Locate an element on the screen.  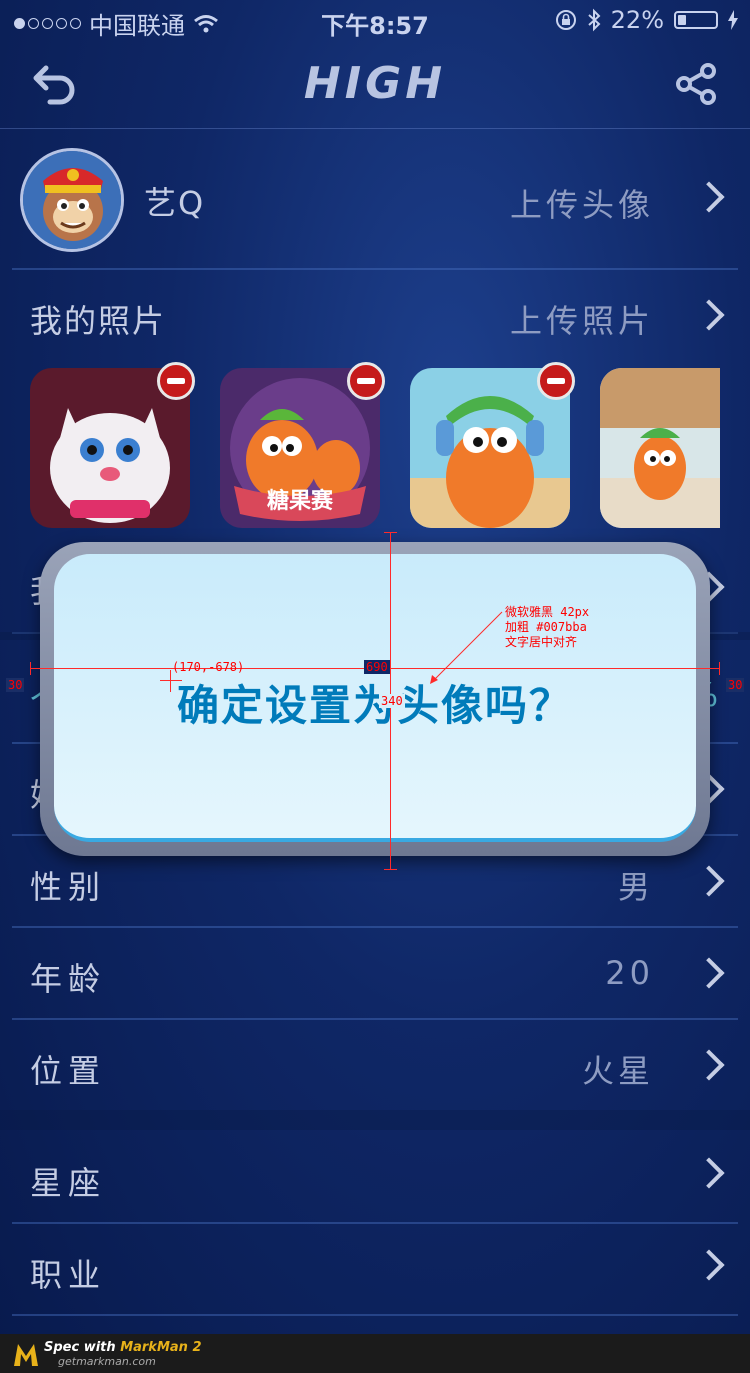
battery-percent: 22% is located at coordinates (637, 20).